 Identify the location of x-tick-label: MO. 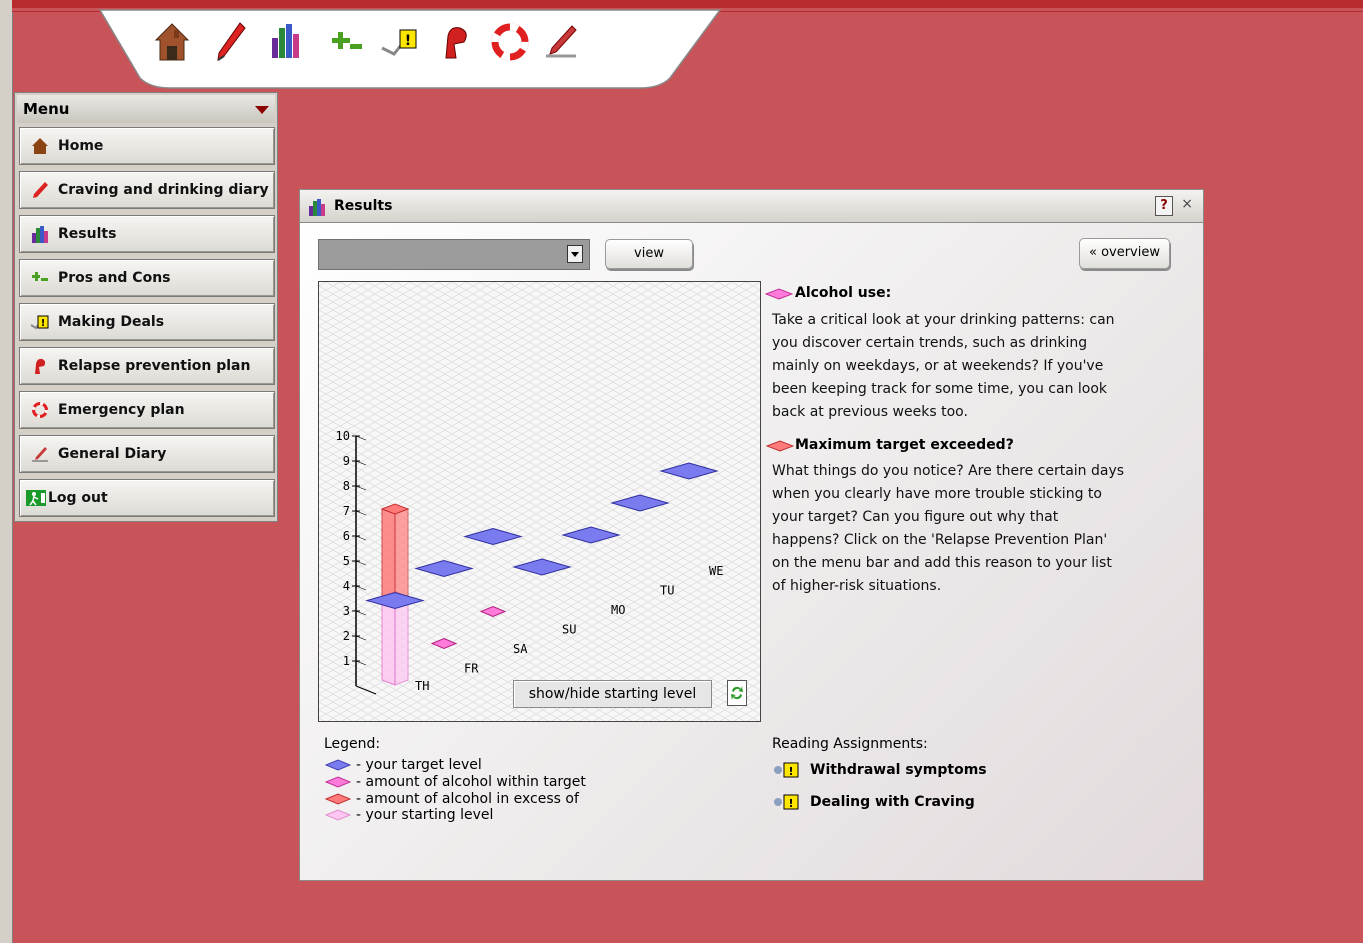
(618, 610).